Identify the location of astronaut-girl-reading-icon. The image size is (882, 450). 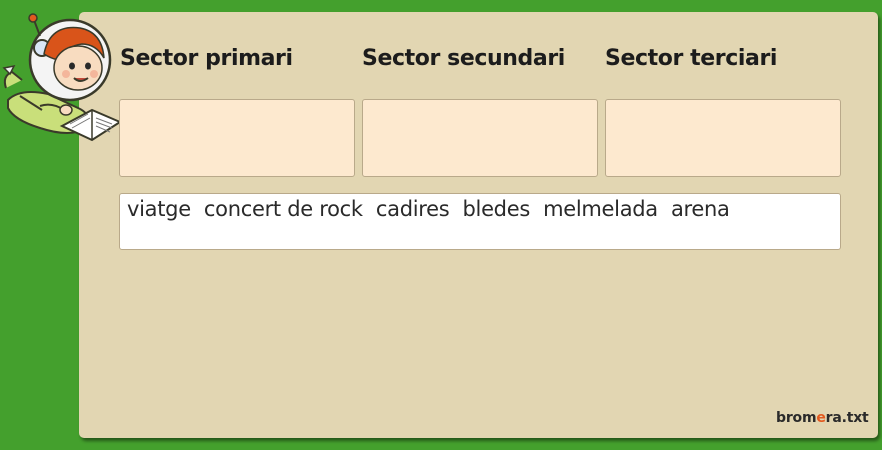
(62, 77).